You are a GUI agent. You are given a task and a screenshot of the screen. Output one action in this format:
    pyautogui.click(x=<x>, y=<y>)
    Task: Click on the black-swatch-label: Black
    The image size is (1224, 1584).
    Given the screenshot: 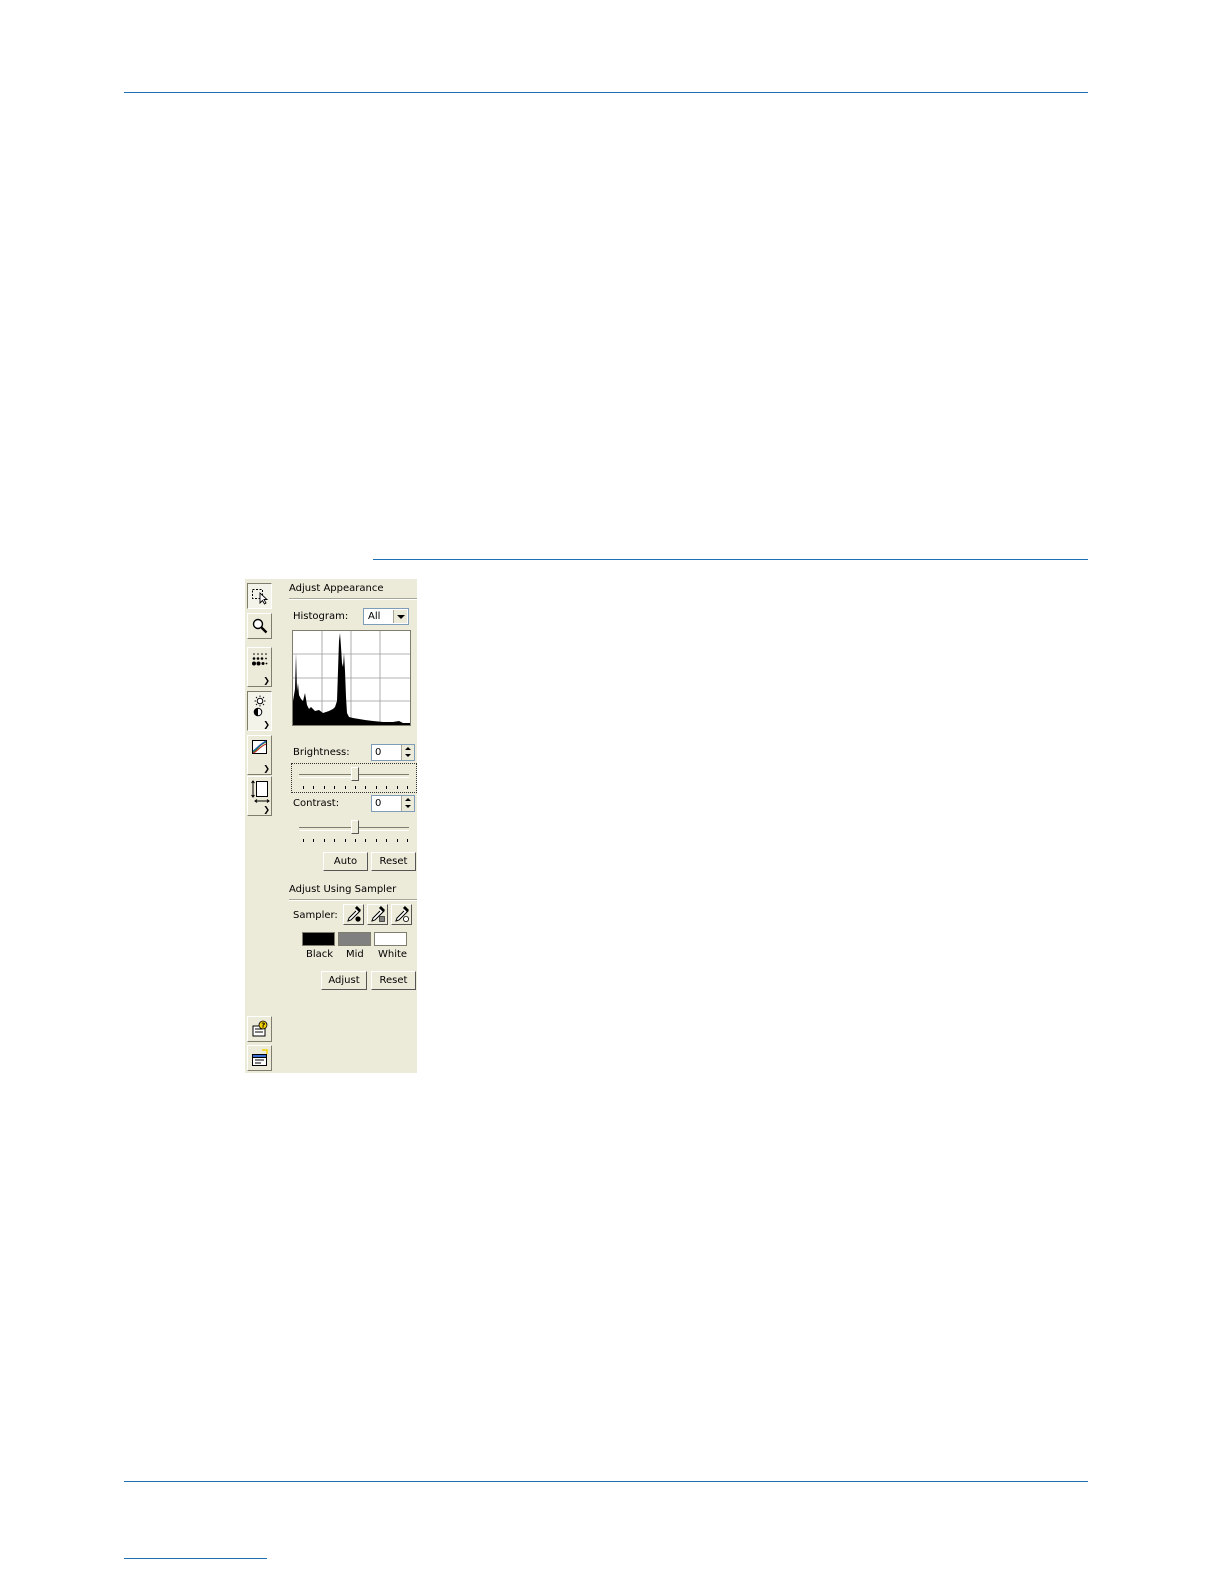 What is the action you would take?
    pyautogui.click(x=320, y=954)
    